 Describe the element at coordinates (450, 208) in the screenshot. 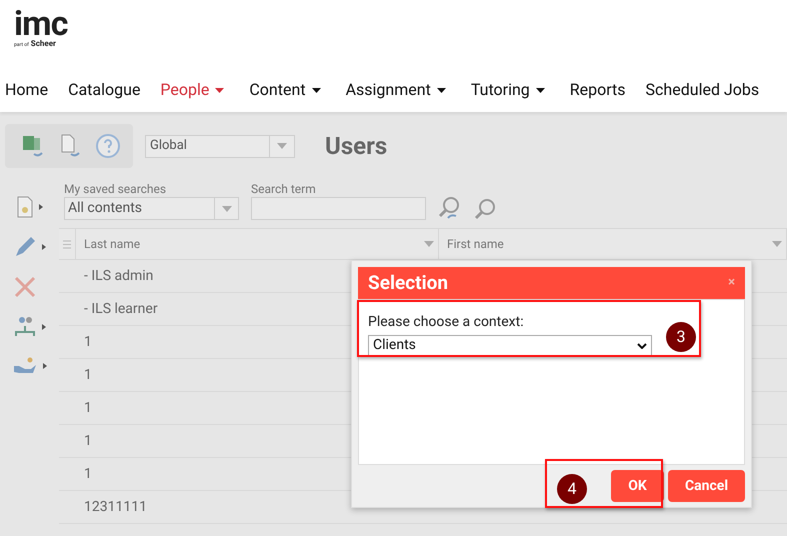

I see `reset-search-icon` at that location.